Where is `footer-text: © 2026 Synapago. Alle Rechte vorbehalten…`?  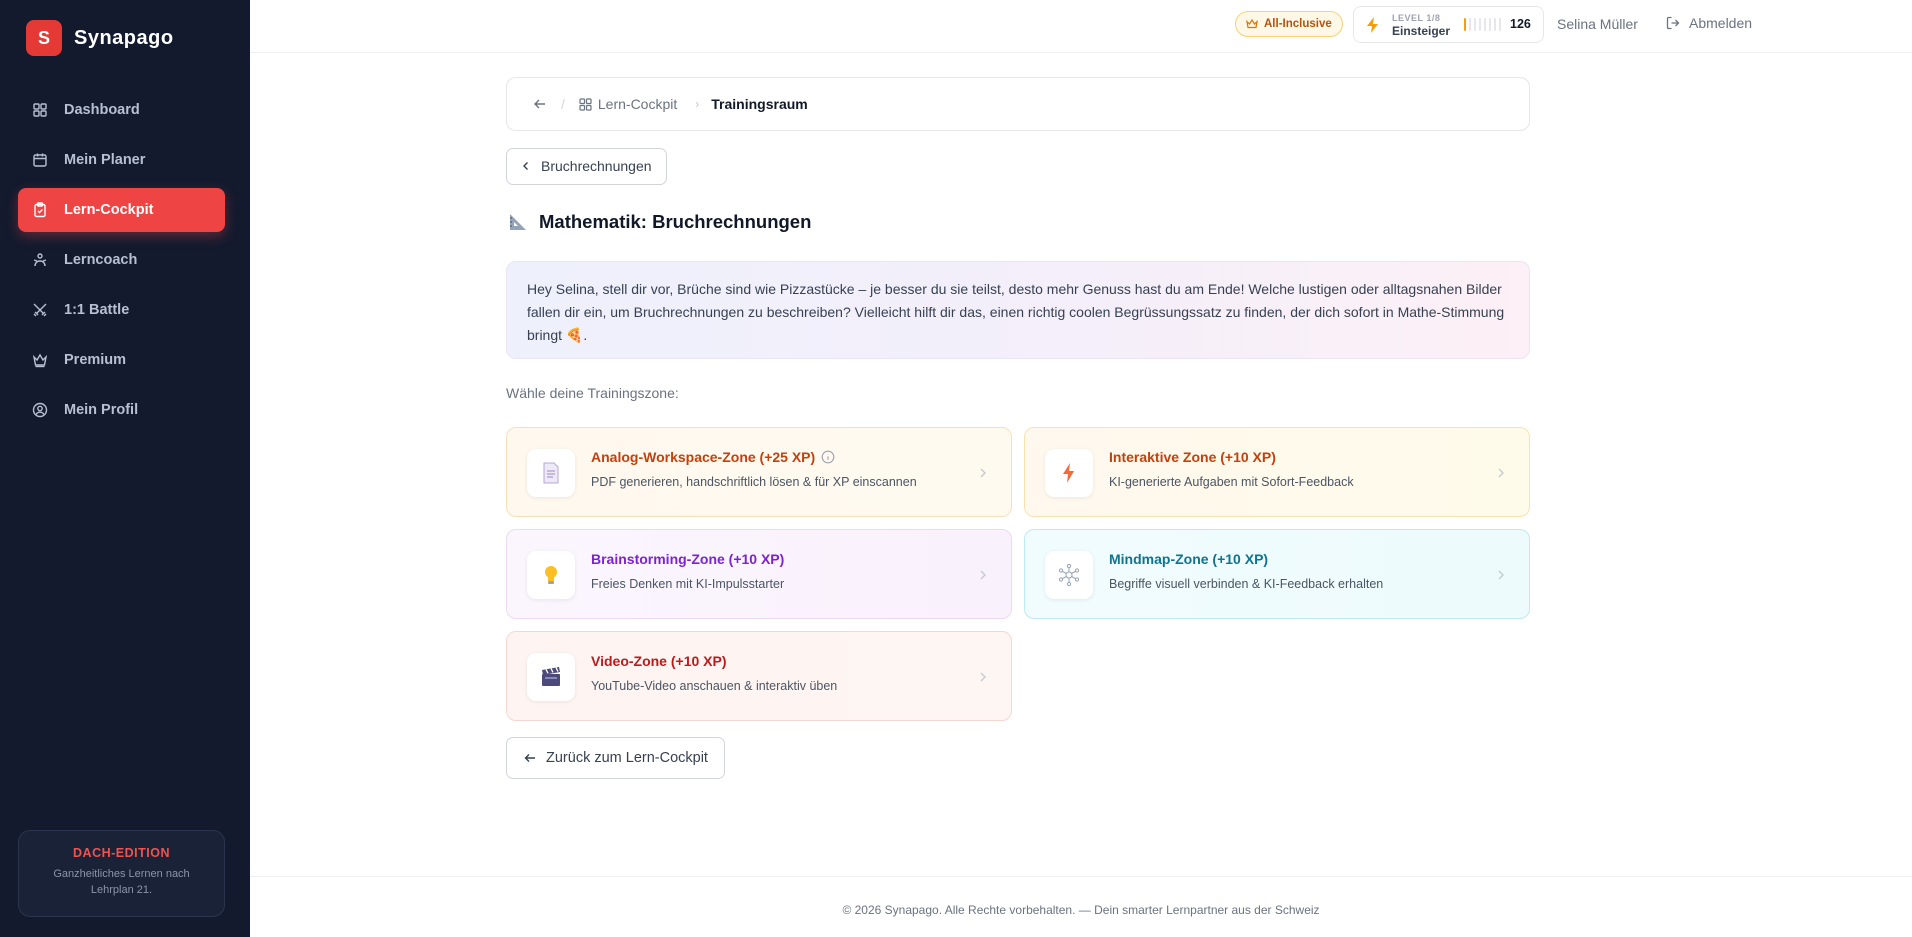 footer-text: © 2026 Synapago. Alle Rechte vorbehalten… is located at coordinates (1081, 910).